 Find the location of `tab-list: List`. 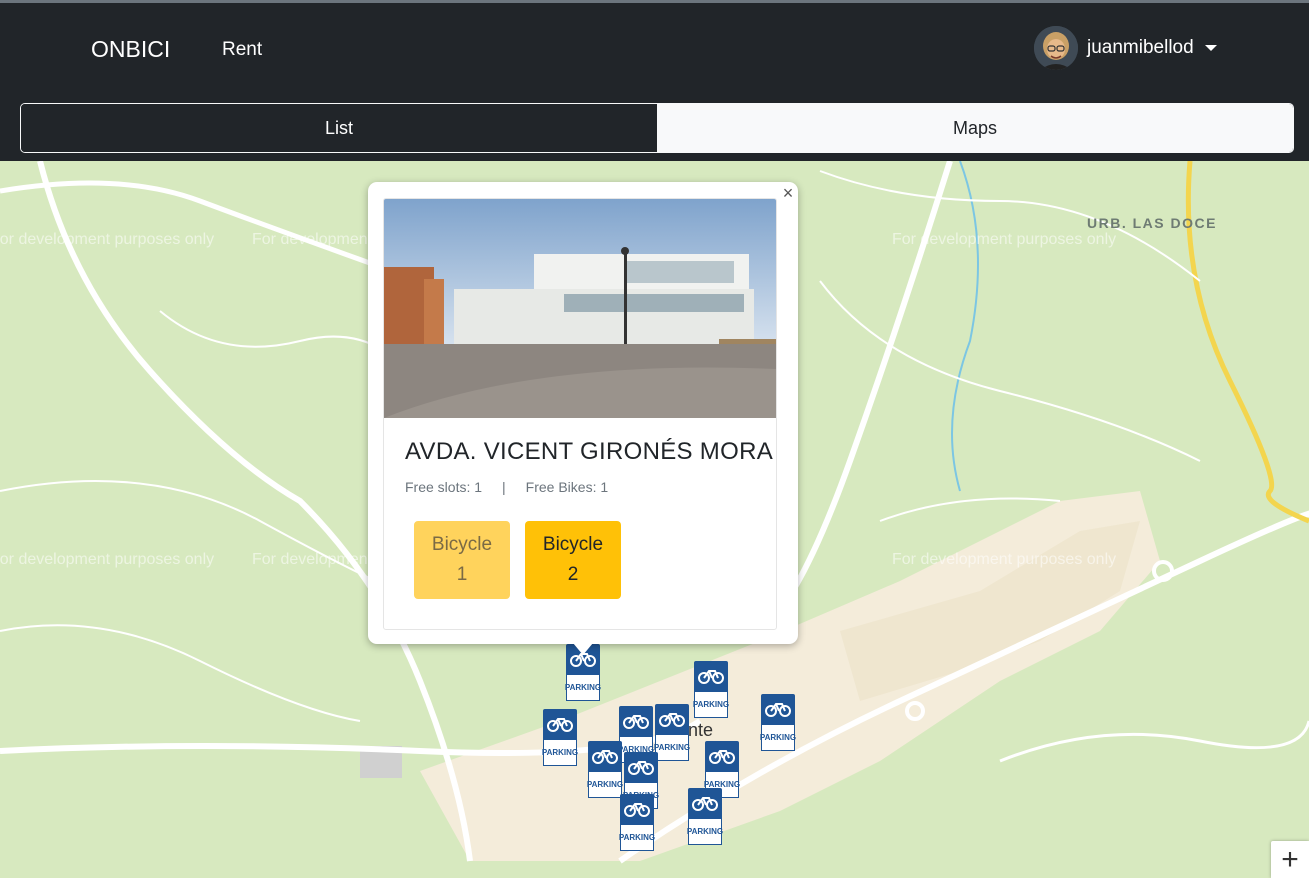

tab-list: List is located at coordinates (339, 128).